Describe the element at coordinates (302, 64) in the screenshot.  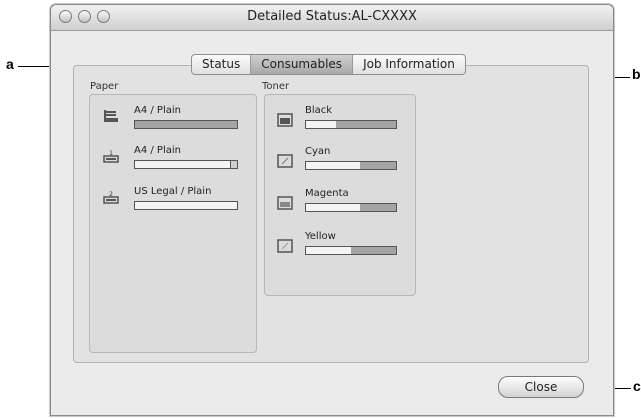
I see `tab-consumables: Consumables` at that location.